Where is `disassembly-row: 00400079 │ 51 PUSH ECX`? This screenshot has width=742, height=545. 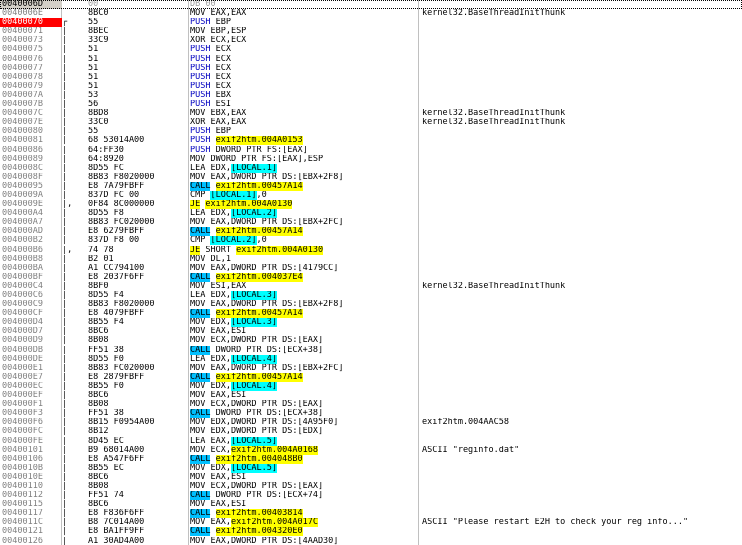
disassembly-row: 00400079 │ 51 PUSH ECX is located at coordinates (371, 86).